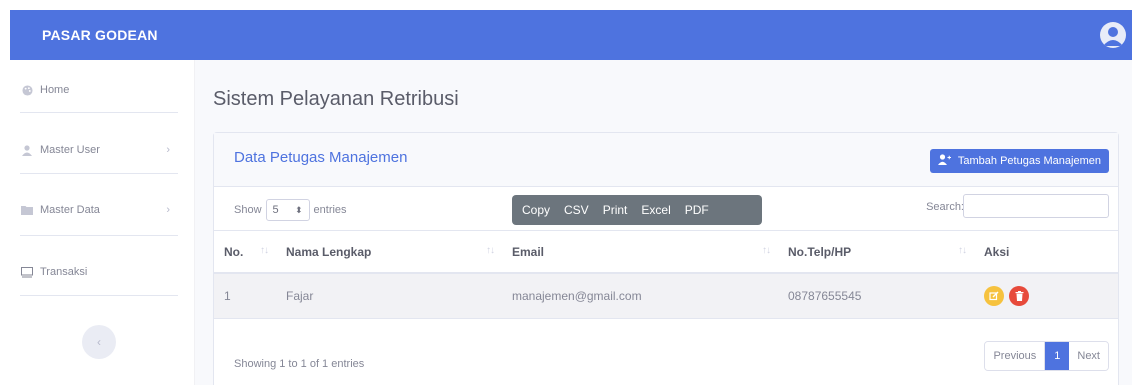 The image size is (1132, 385). Describe the element at coordinates (1113, 35) in the screenshot. I see `user-avatar-icon` at that location.